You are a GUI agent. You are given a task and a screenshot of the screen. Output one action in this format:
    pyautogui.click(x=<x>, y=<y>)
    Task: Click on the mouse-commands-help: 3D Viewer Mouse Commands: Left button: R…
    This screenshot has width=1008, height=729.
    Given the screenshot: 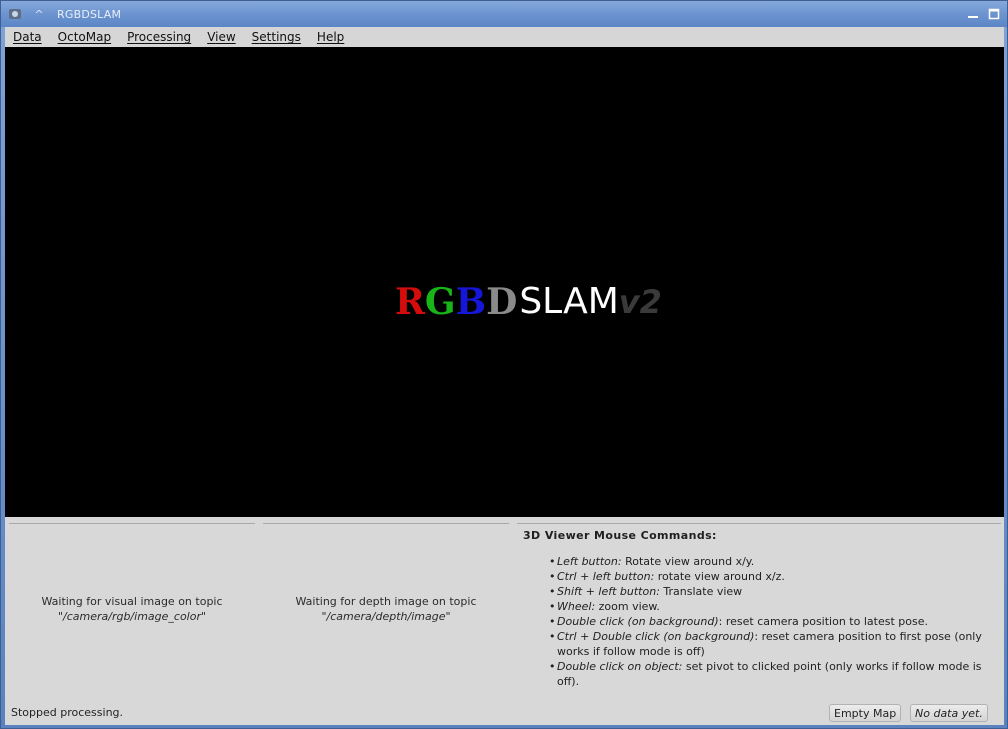 What is the action you would take?
    pyautogui.click(x=758, y=609)
    